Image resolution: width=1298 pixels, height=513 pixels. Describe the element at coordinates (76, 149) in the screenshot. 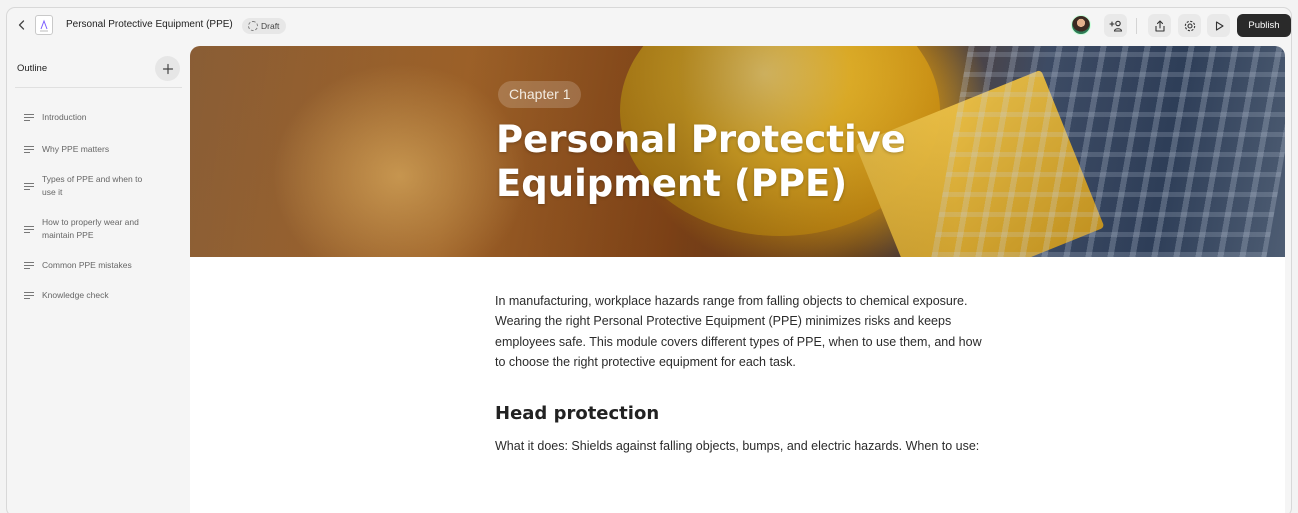

I see `outline-item-label: Why PPE matters` at that location.